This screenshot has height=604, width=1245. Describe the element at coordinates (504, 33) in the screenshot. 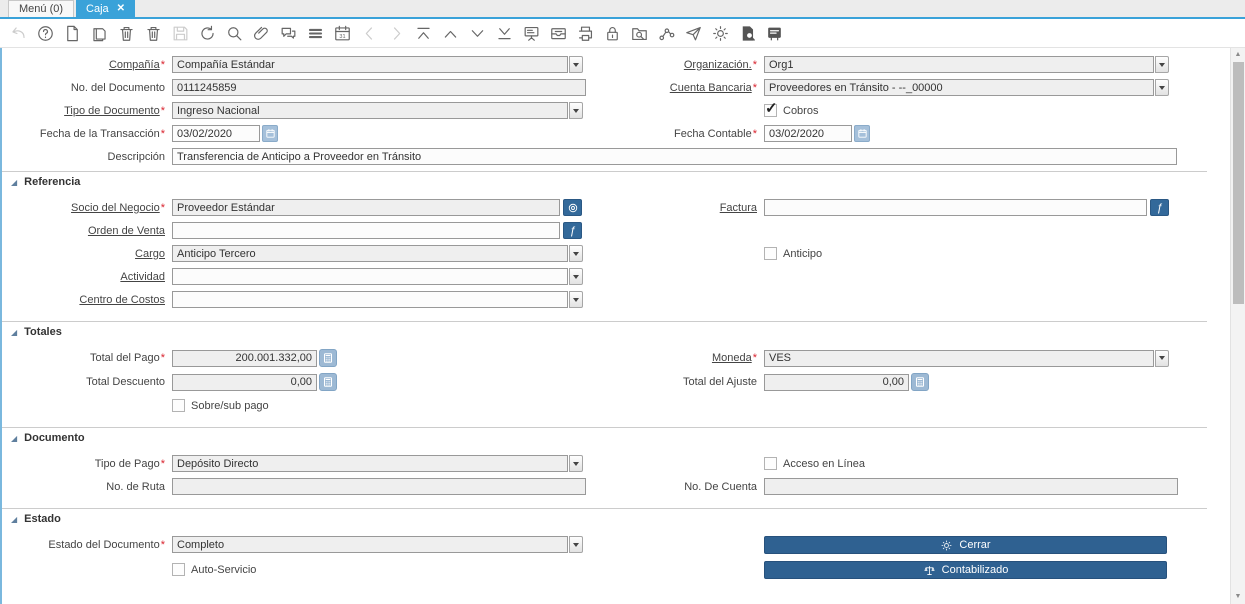

I see `last-record-icon` at that location.